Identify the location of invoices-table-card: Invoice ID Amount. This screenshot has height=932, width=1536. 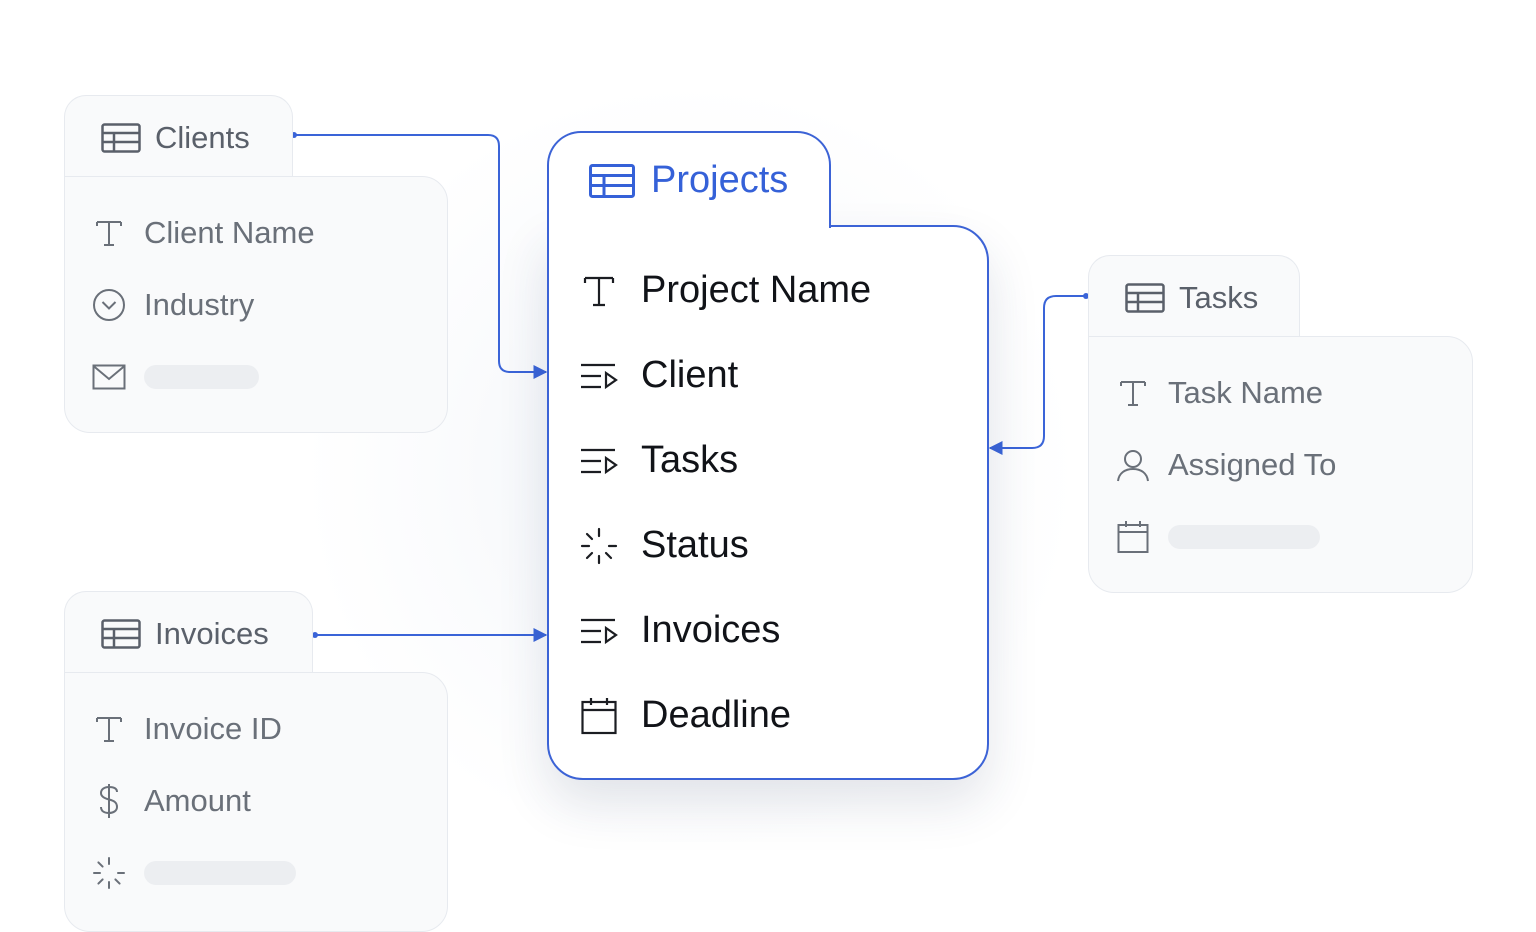
(256, 802).